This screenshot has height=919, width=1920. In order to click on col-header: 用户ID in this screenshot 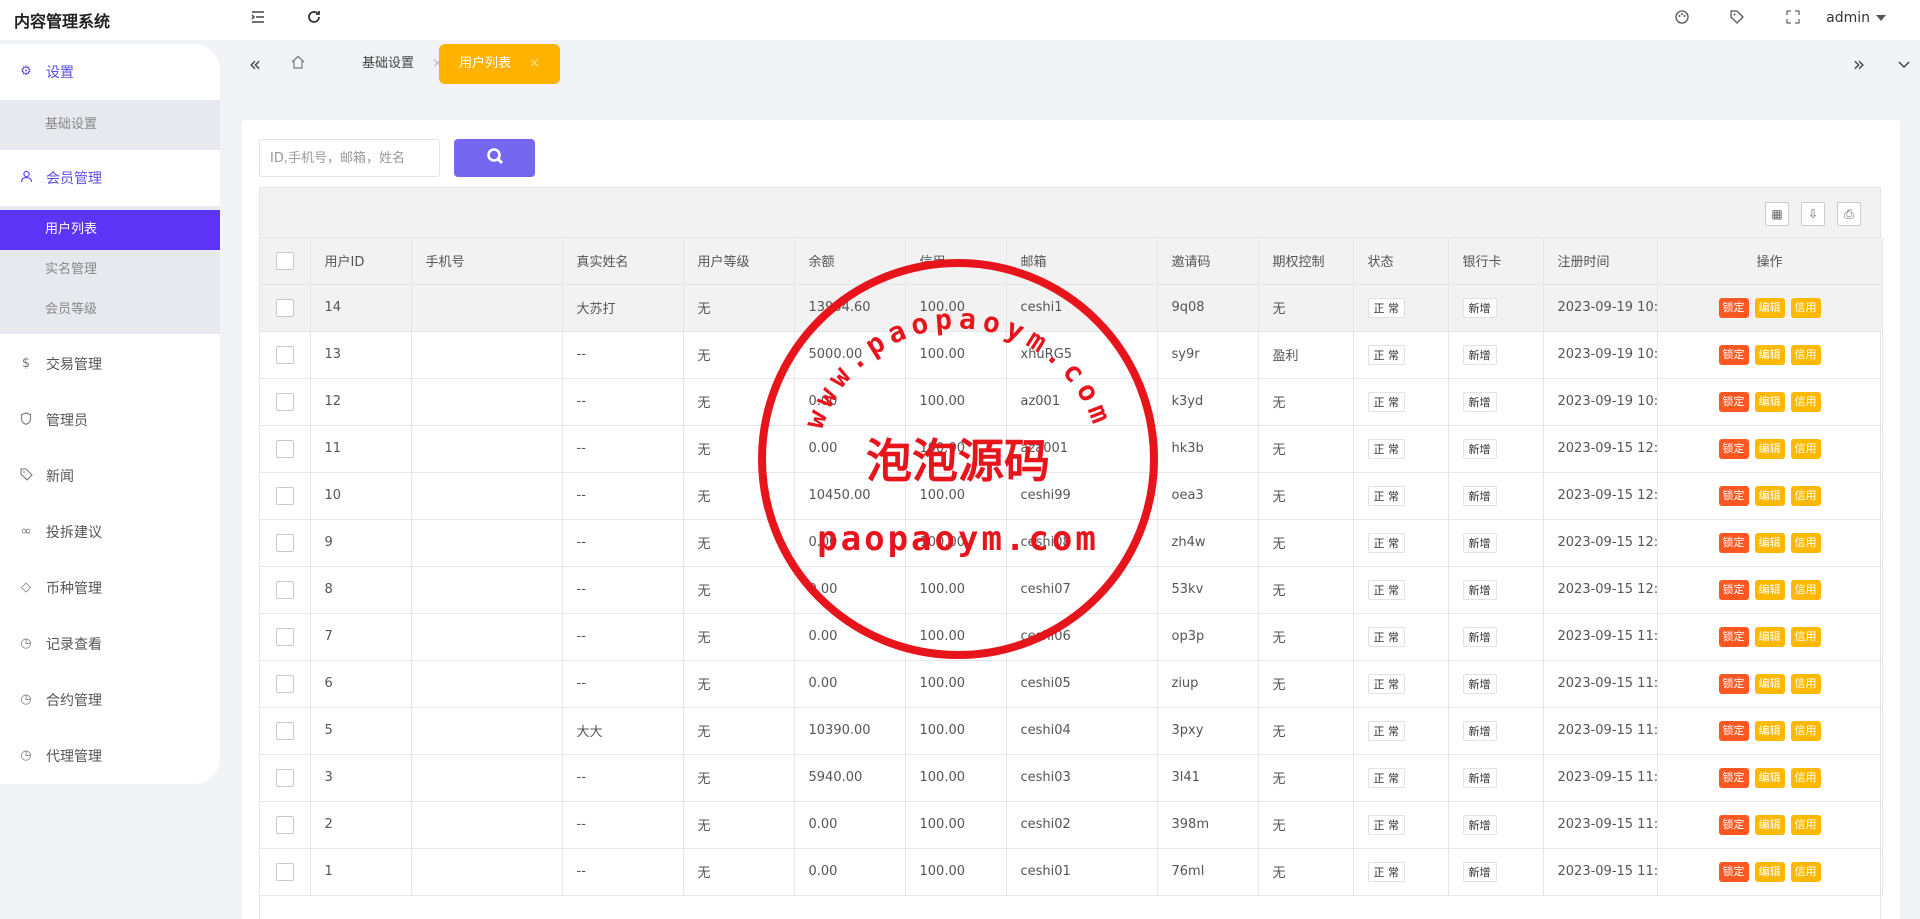, I will do `click(361, 261)`.